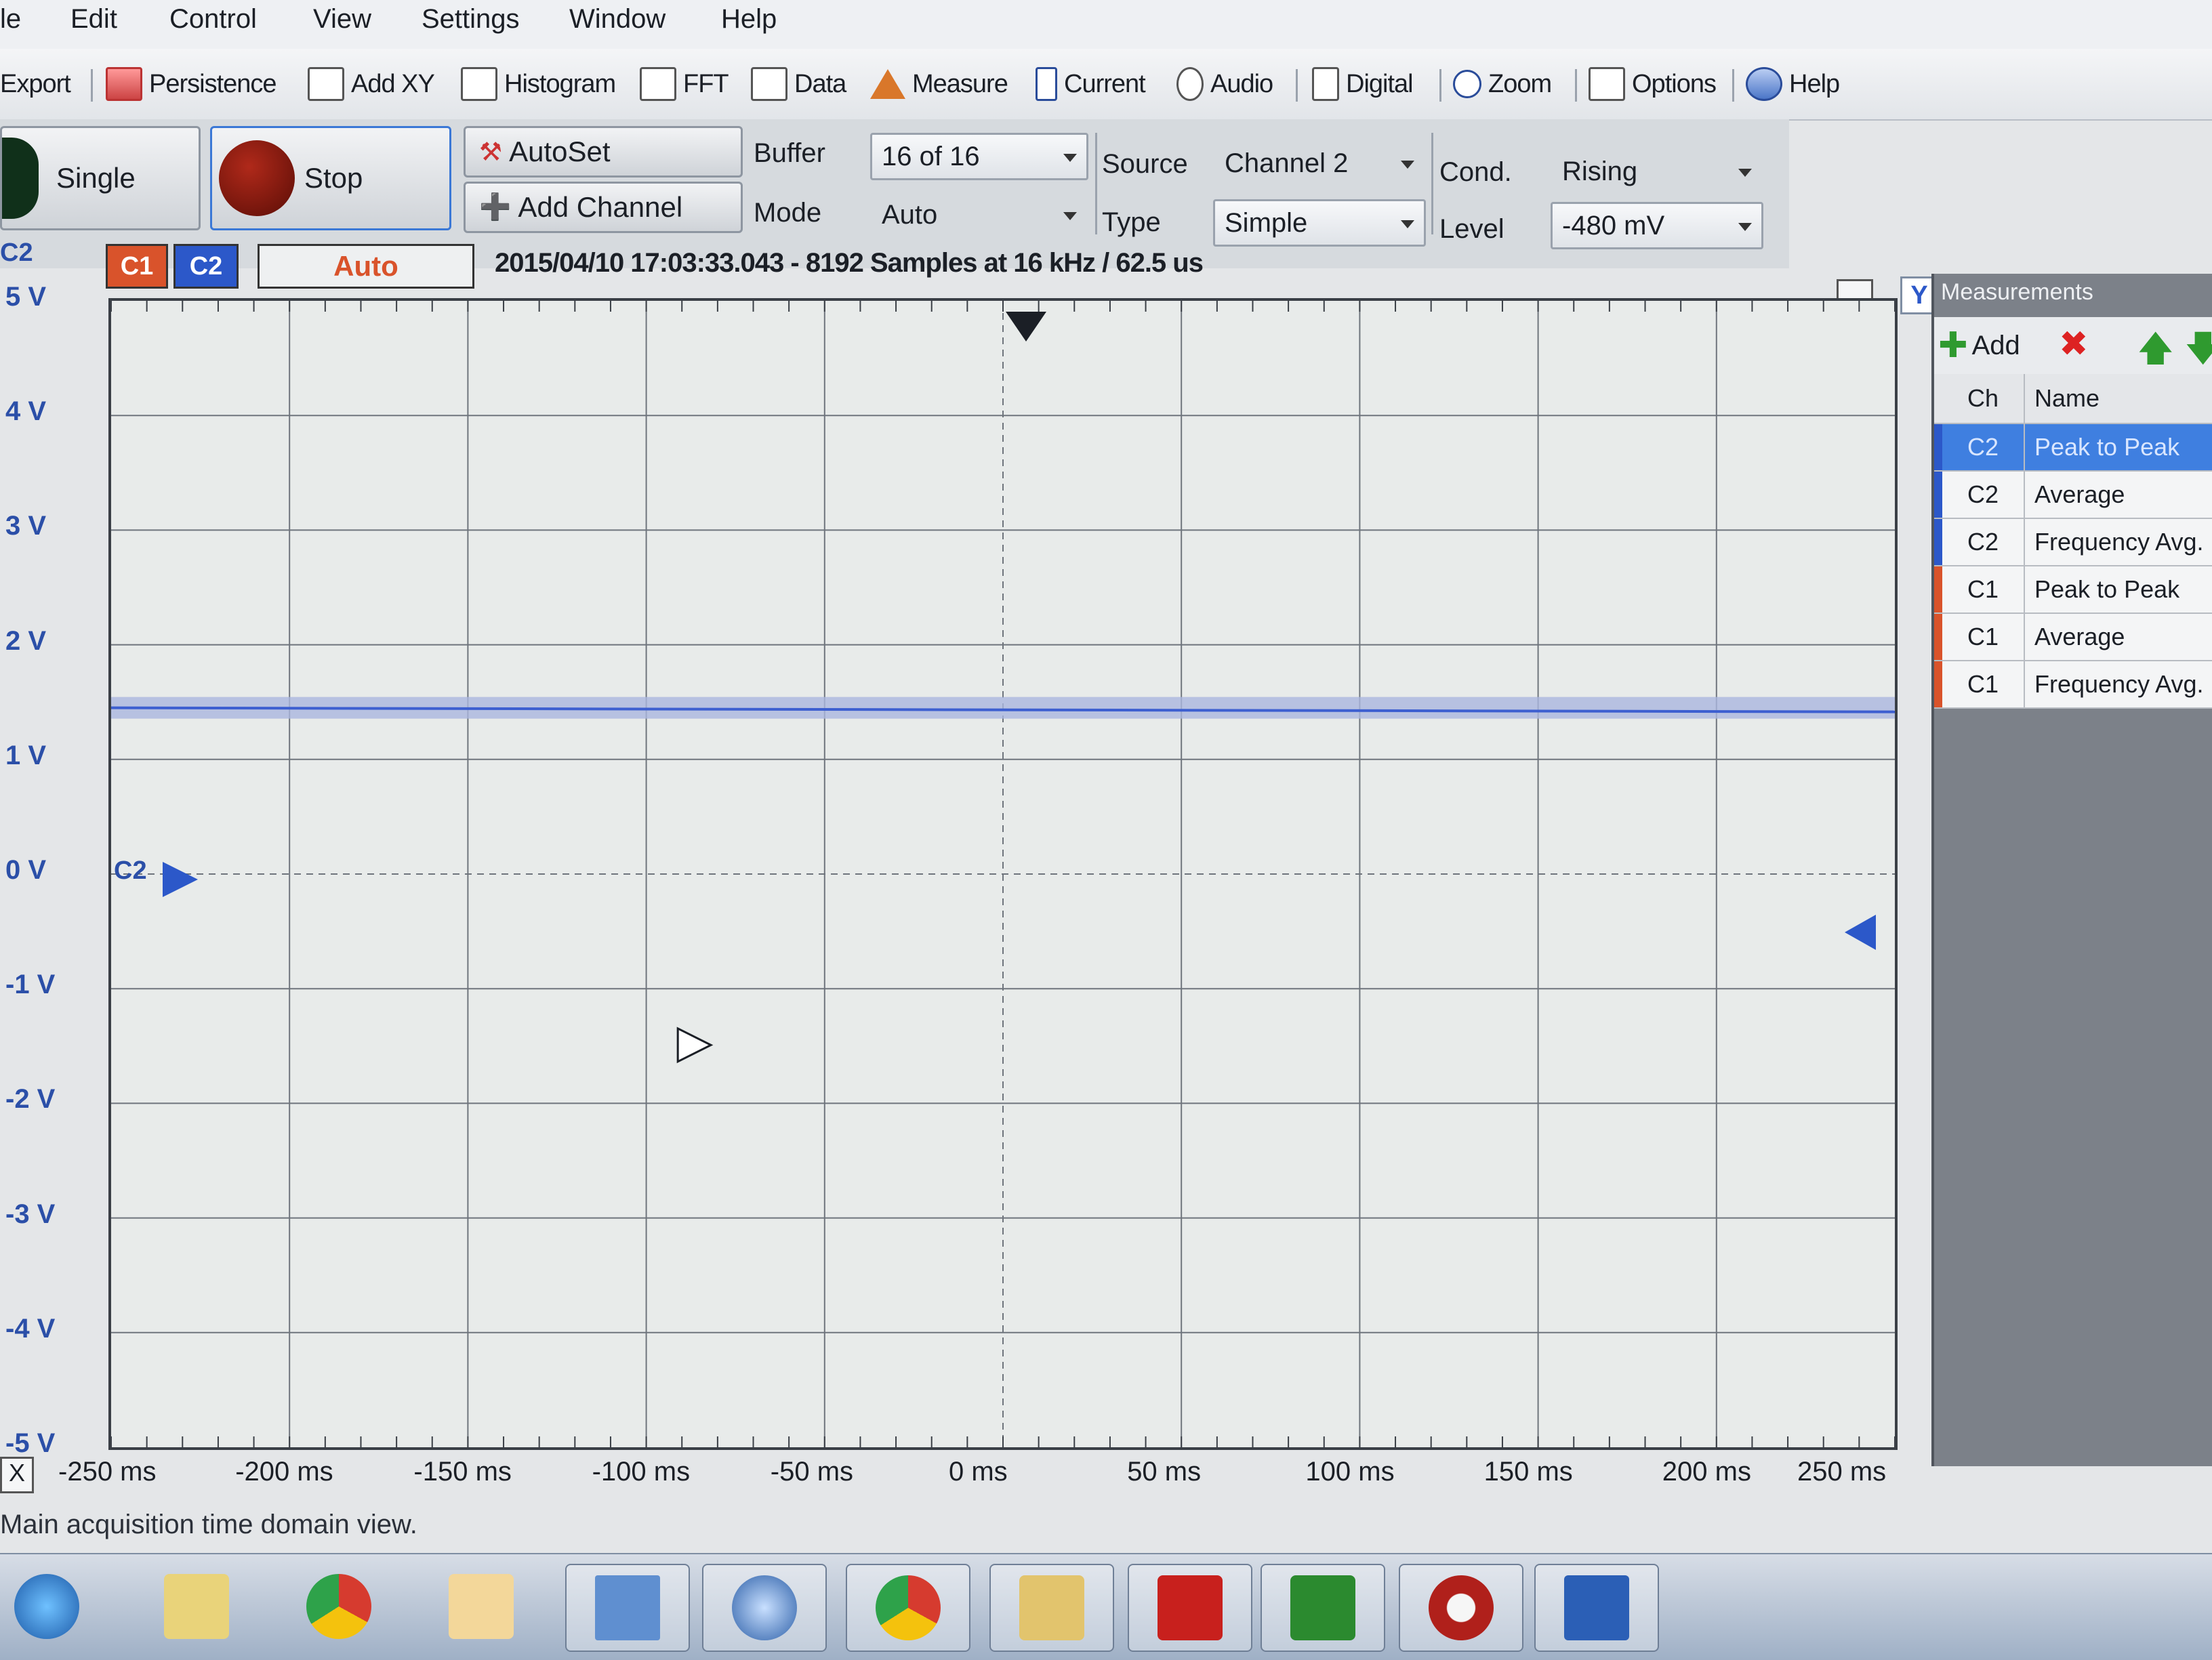 The image size is (2212, 1660). Describe the element at coordinates (339, 1606) in the screenshot. I see `taskbar-chrome` at that location.